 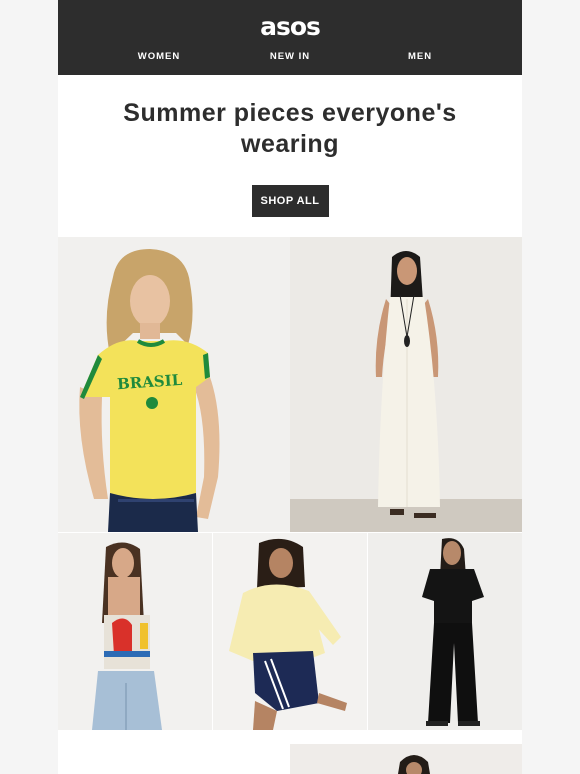 I want to click on asos-logo: asos, so click(x=290, y=26).